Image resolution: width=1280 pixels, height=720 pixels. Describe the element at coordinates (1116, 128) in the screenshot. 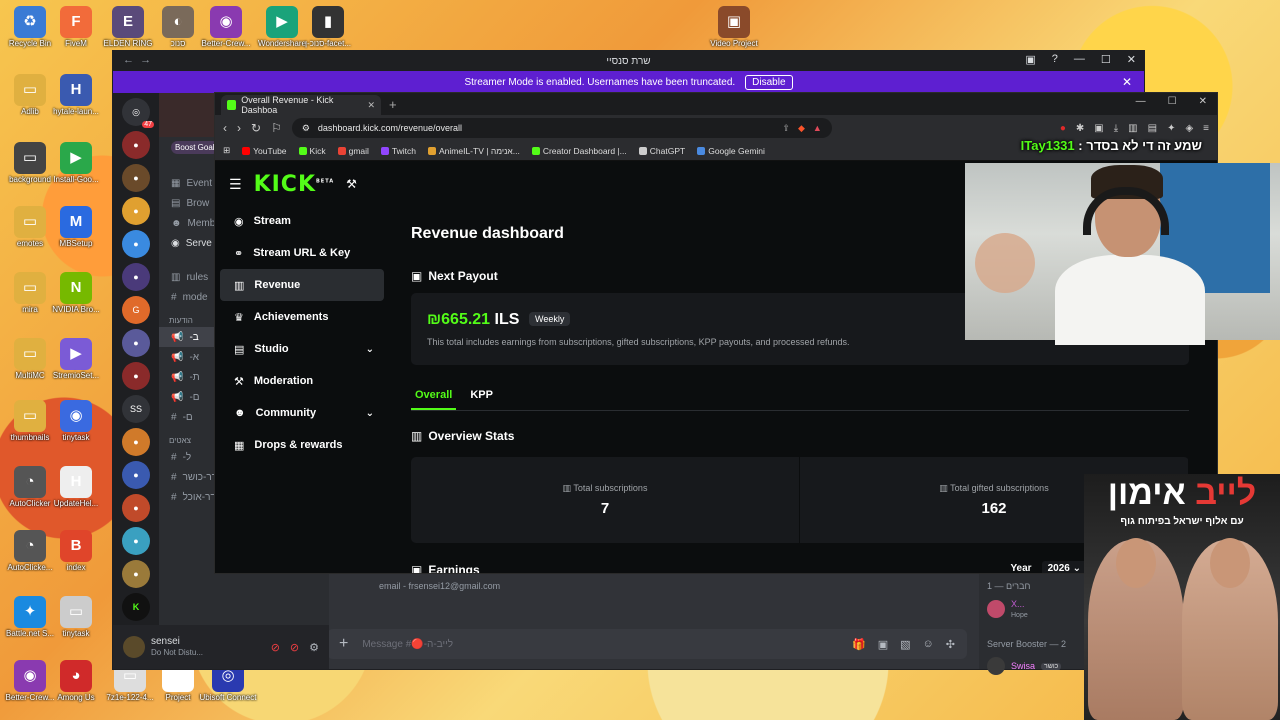

I see `download-icon: ⤓` at that location.